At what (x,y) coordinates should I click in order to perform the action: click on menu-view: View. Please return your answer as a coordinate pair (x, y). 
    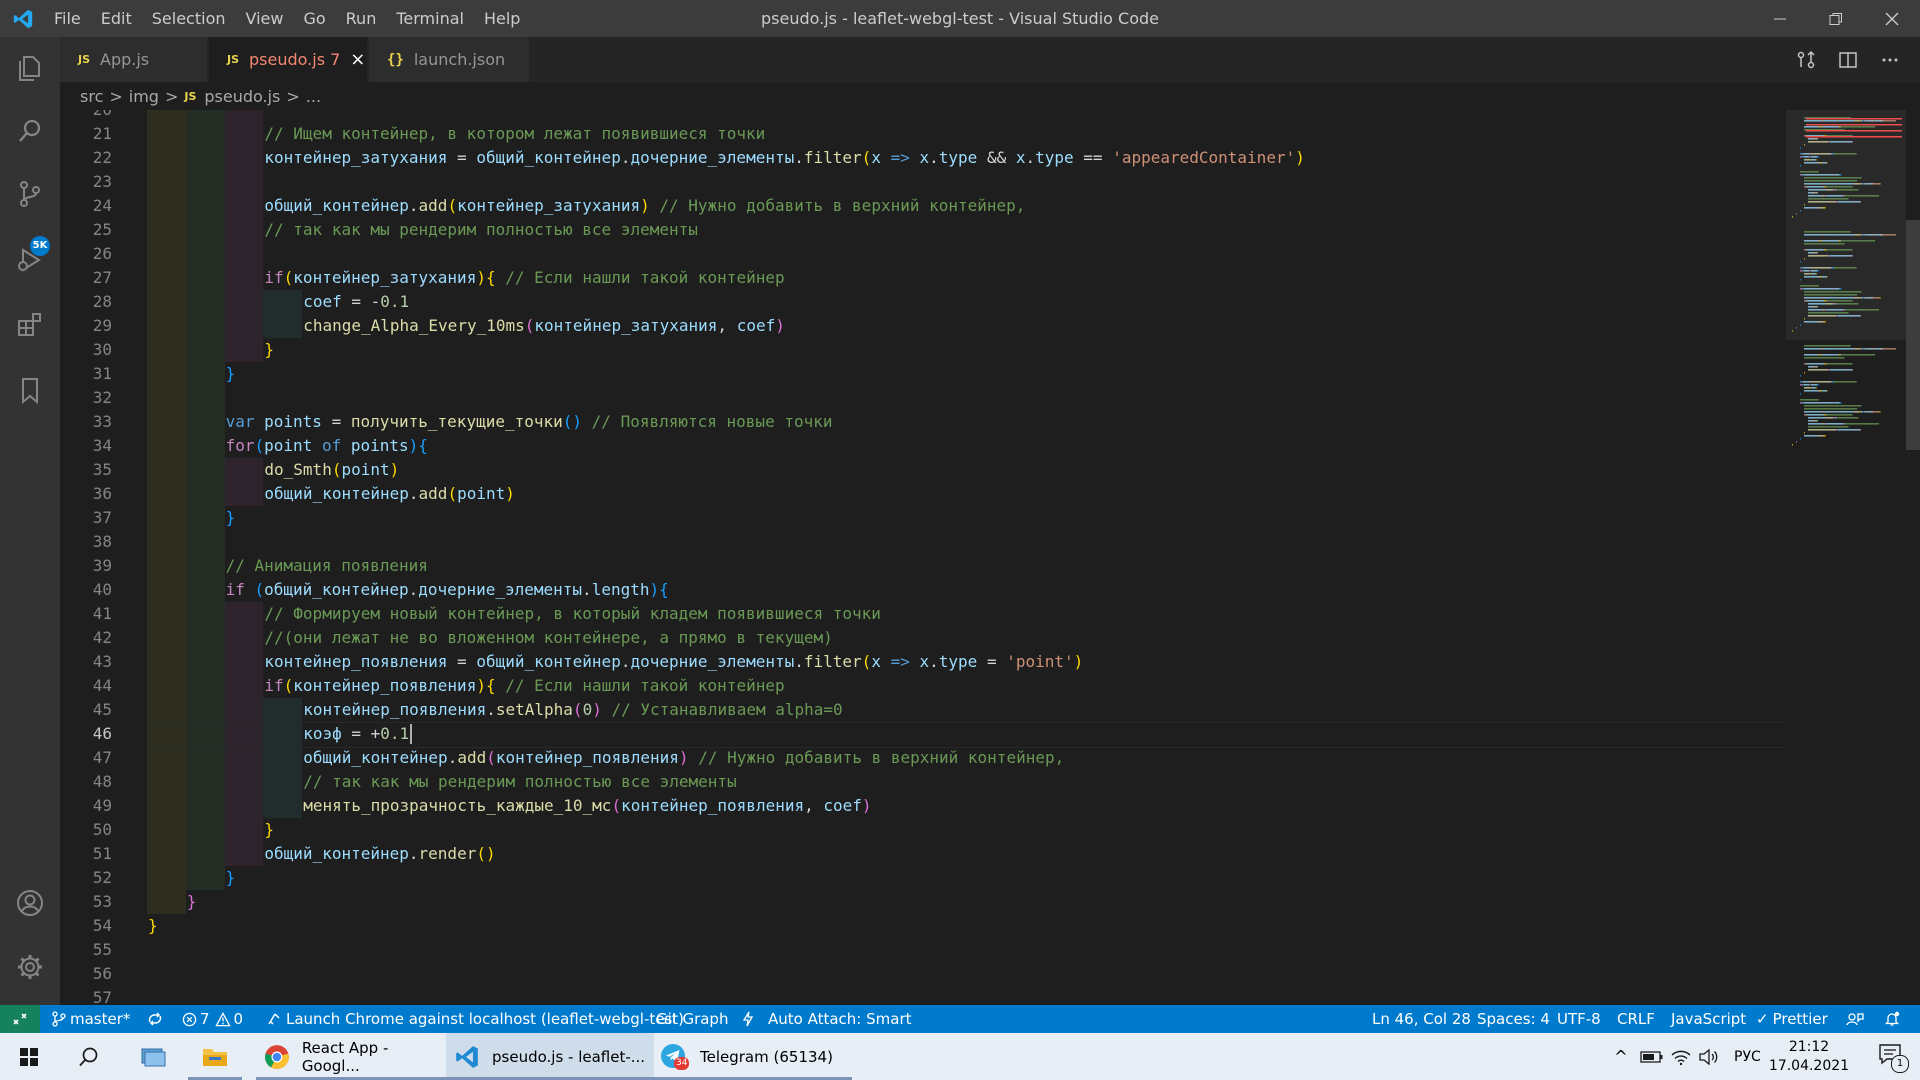
    Looking at the image, I should click on (265, 18).